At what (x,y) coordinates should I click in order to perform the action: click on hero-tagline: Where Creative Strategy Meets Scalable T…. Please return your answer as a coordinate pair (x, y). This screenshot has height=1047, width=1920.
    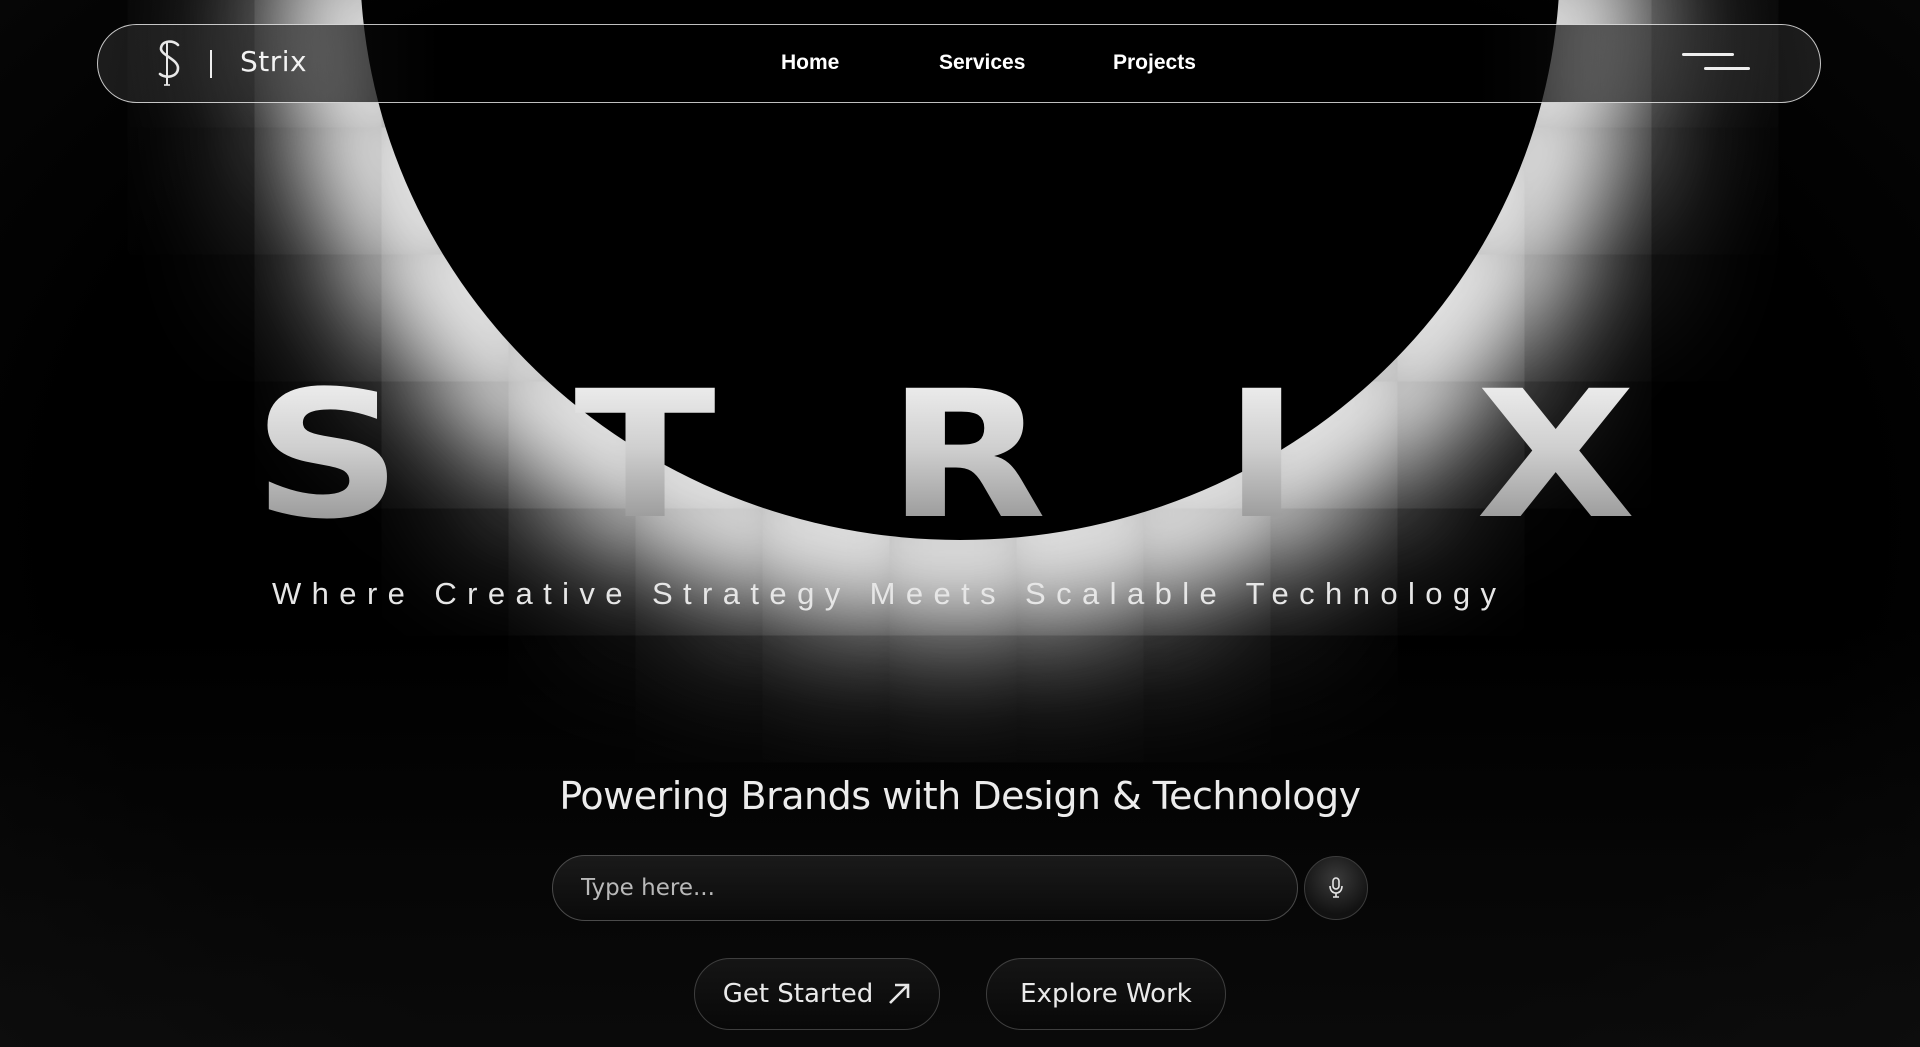
    Looking at the image, I should click on (889, 593).